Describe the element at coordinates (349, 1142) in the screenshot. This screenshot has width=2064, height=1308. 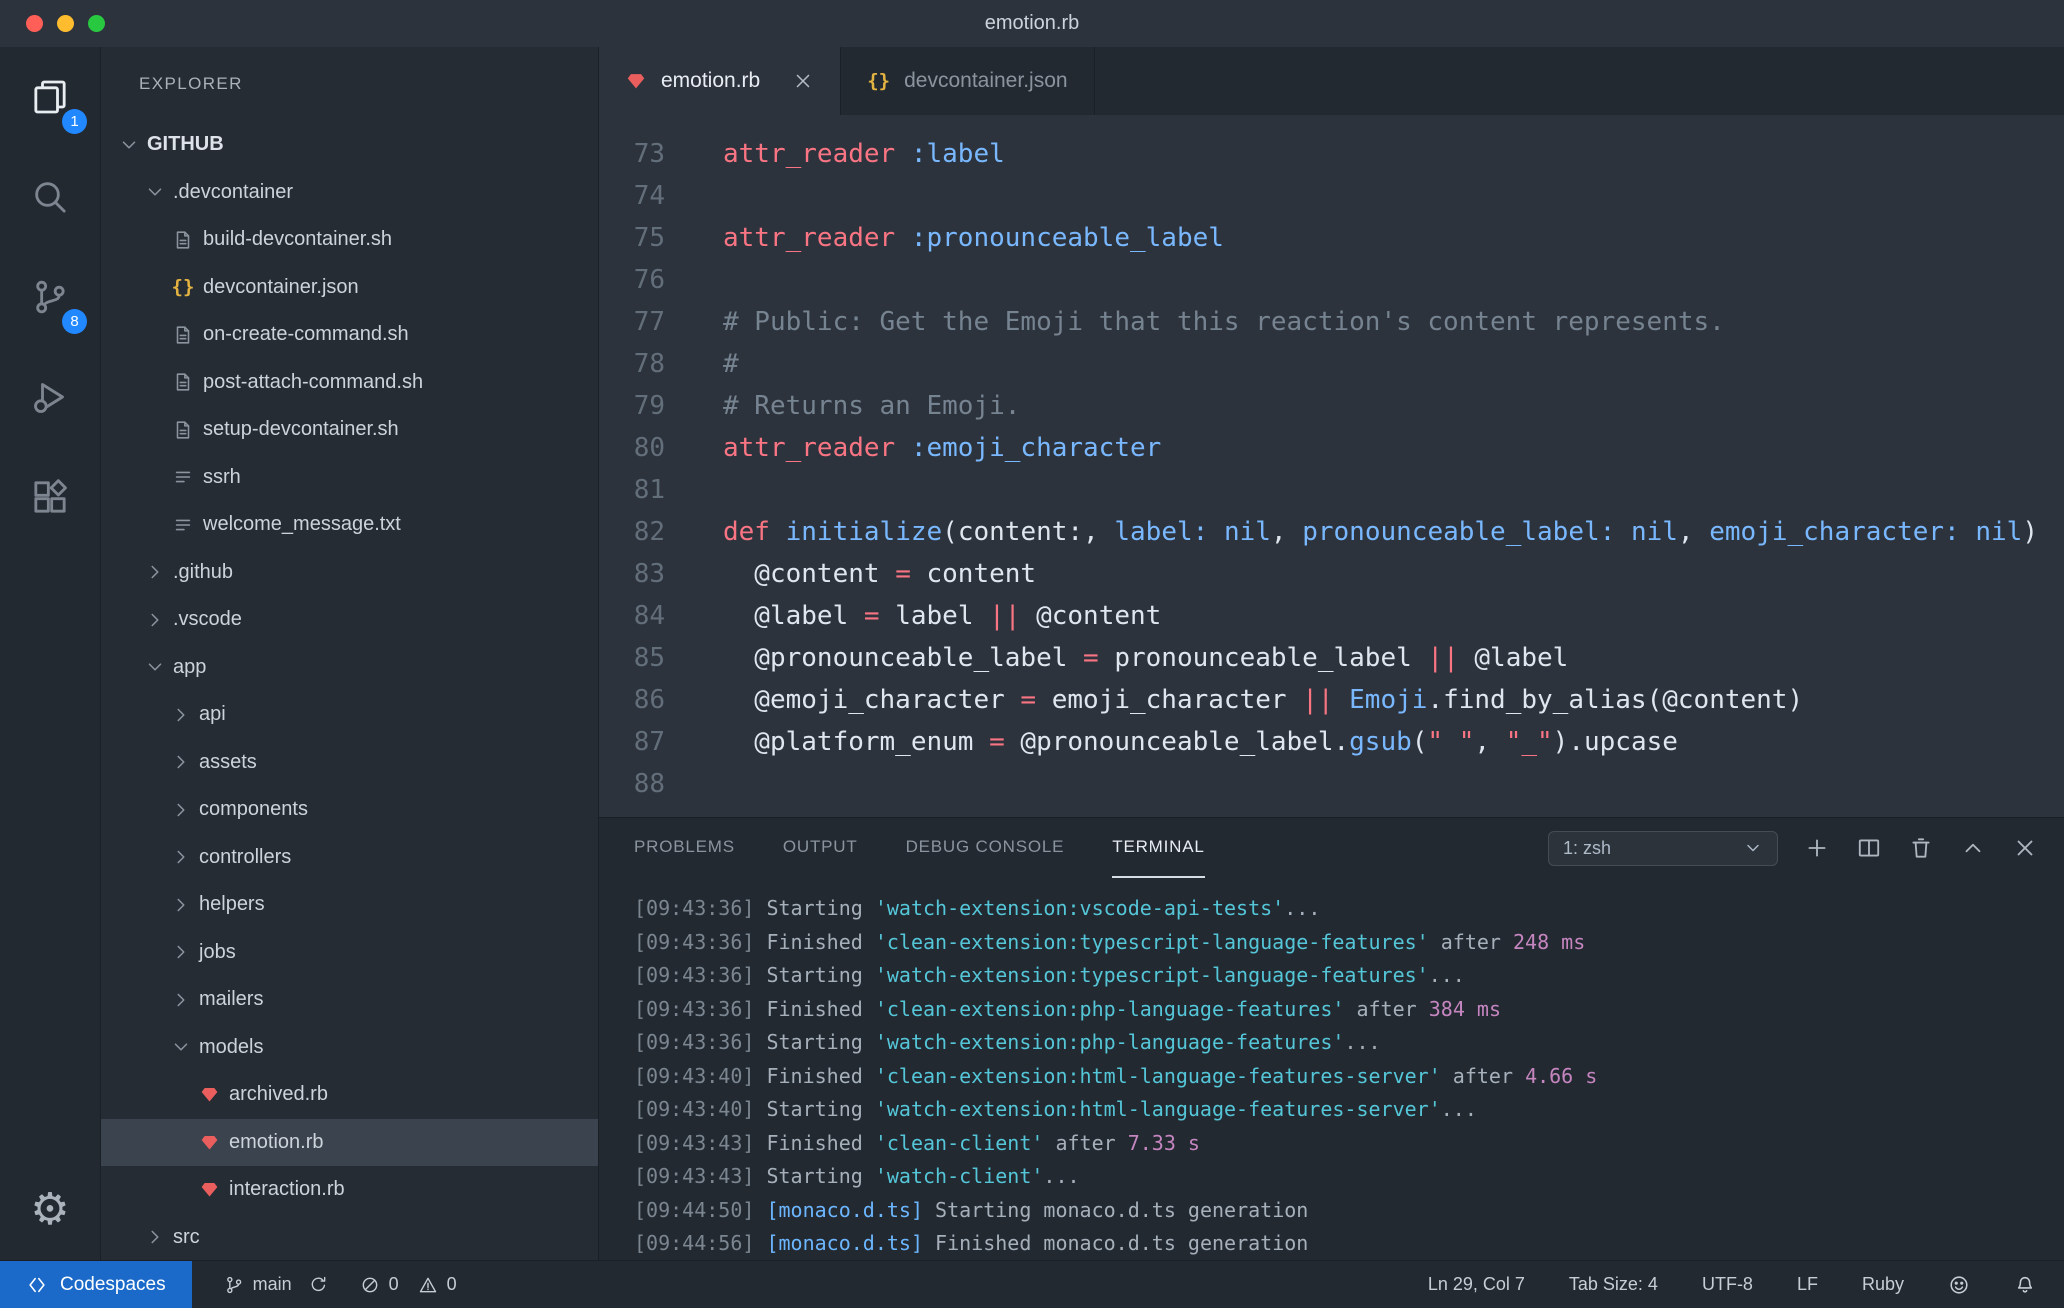
I see `tree-item-emotion-rb: emotion.rb` at that location.